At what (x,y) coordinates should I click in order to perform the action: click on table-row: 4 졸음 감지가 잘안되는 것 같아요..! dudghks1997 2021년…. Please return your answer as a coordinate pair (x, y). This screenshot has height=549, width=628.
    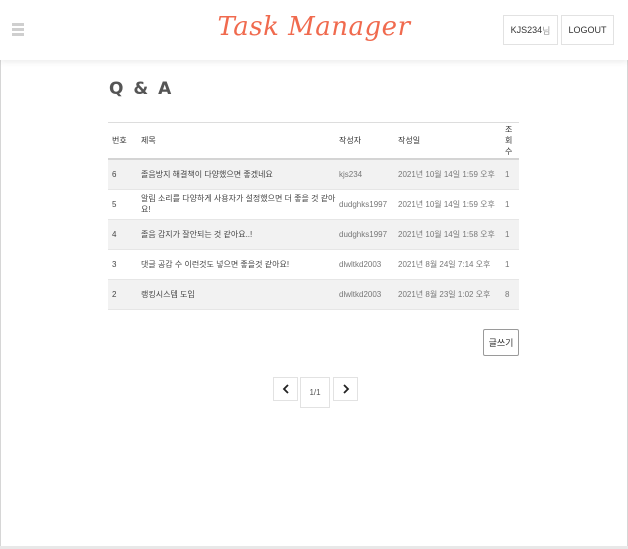
    Looking at the image, I should click on (313, 234).